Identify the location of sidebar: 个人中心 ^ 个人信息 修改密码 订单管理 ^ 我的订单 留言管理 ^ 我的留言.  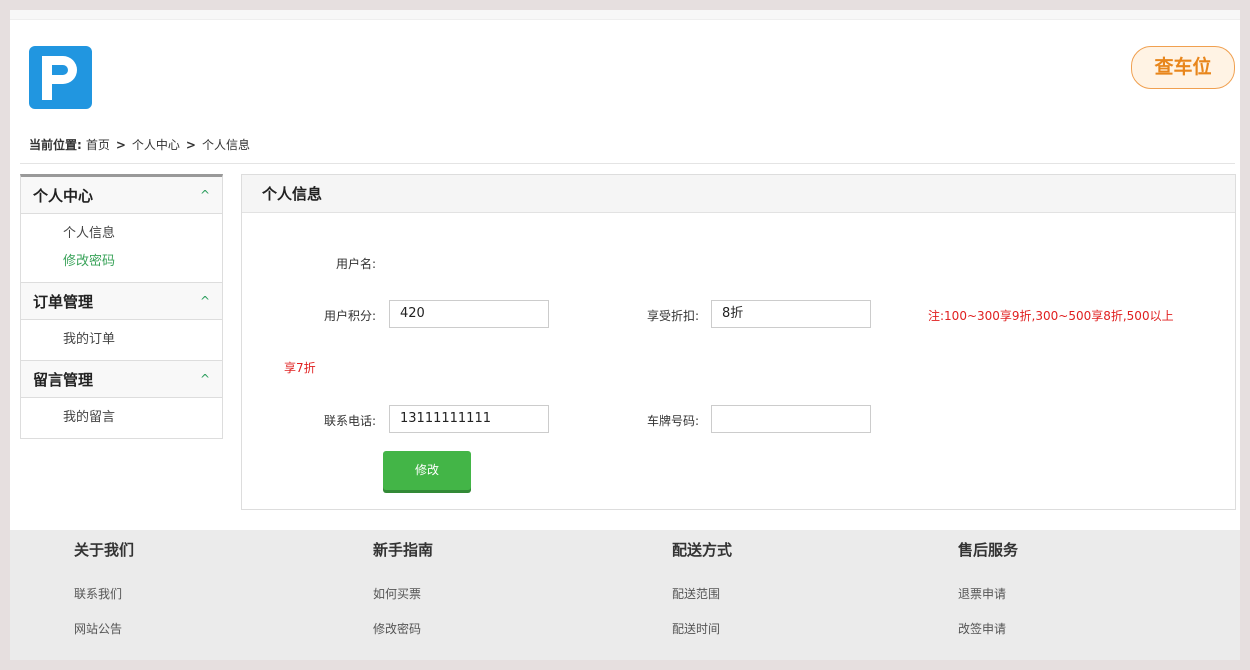
(121, 306).